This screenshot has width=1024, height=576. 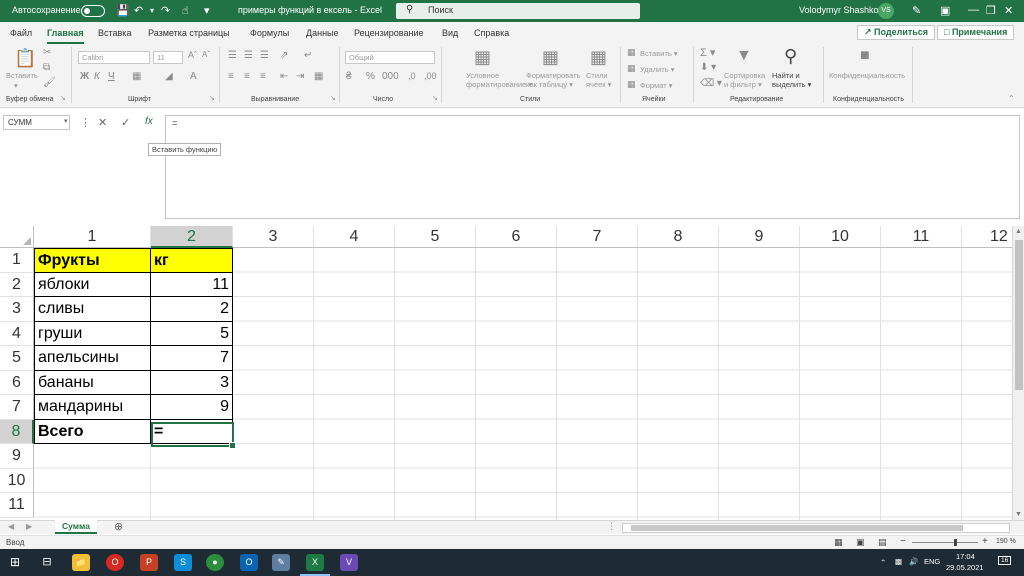 What do you see at coordinates (1011, 98) in the screenshot?
I see `collapse-ribbon-icon: ⌃` at bounding box center [1011, 98].